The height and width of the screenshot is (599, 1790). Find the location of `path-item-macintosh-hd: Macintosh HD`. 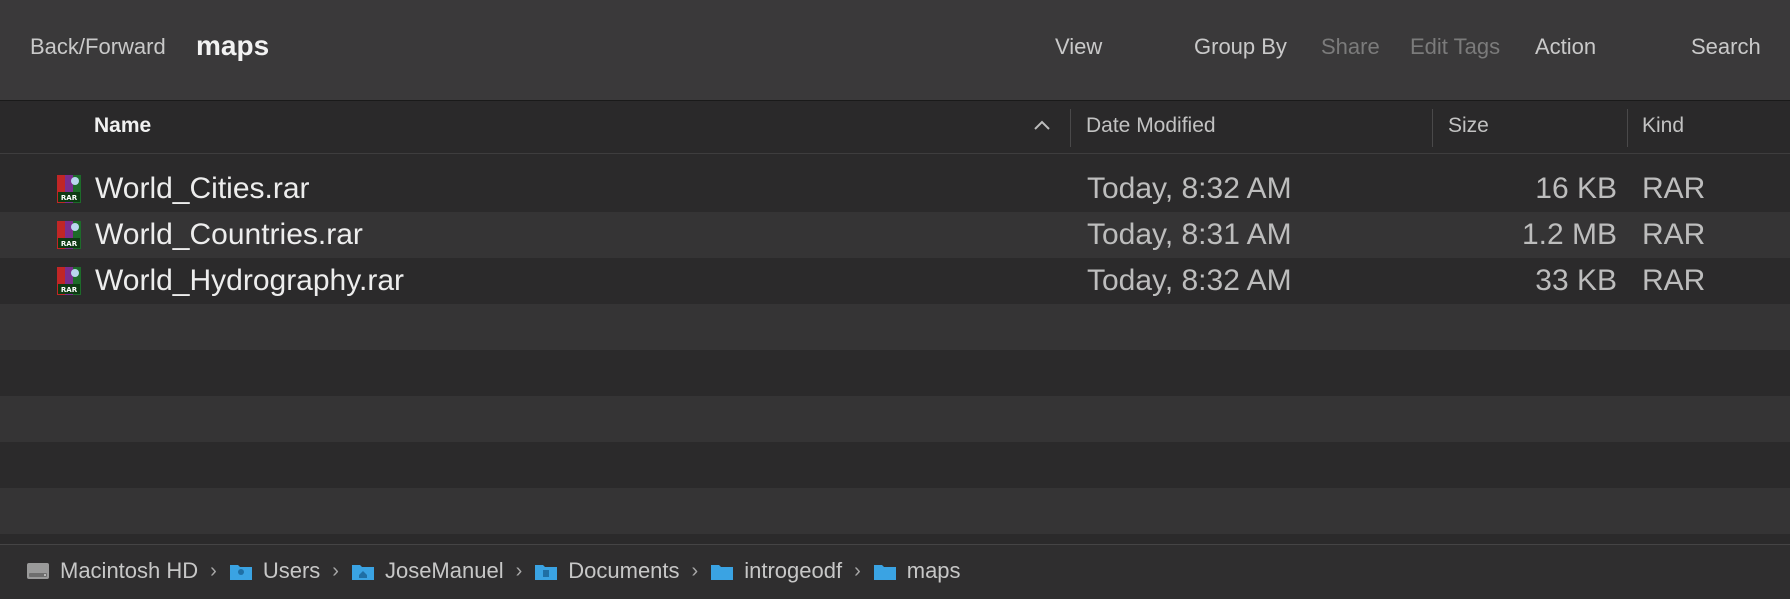

path-item-macintosh-hd: Macintosh HD is located at coordinates (112, 571).